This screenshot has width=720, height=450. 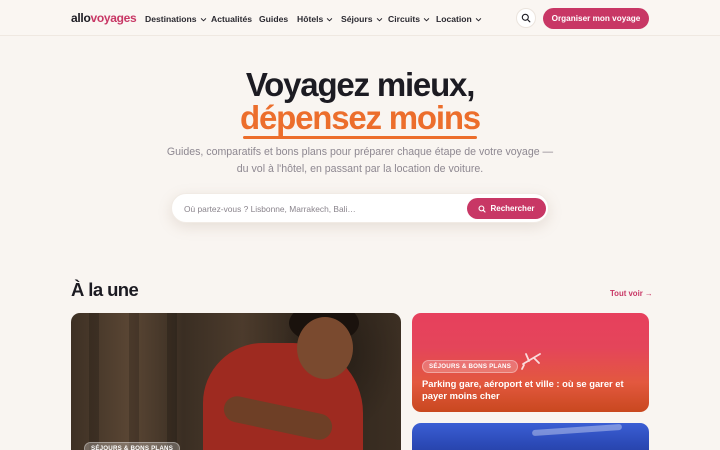 What do you see at coordinates (171, 19) in the screenshot?
I see `nav-label: Destinations` at bounding box center [171, 19].